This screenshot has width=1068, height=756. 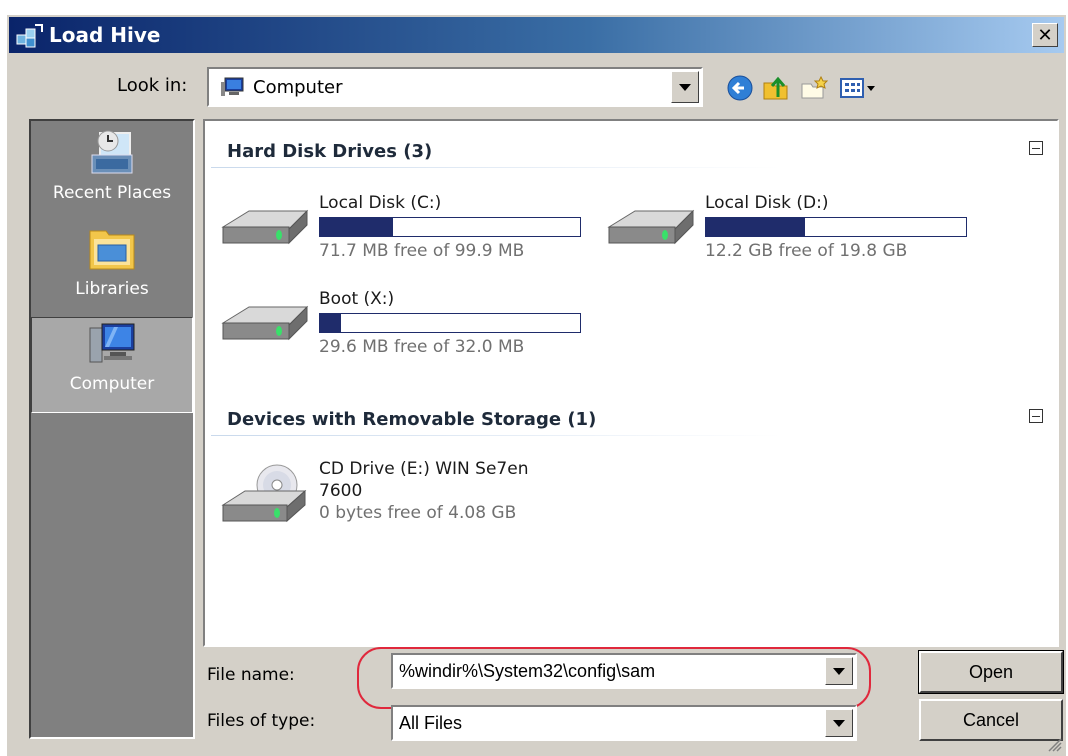 I want to click on back-button, so click(x=740, y=88).